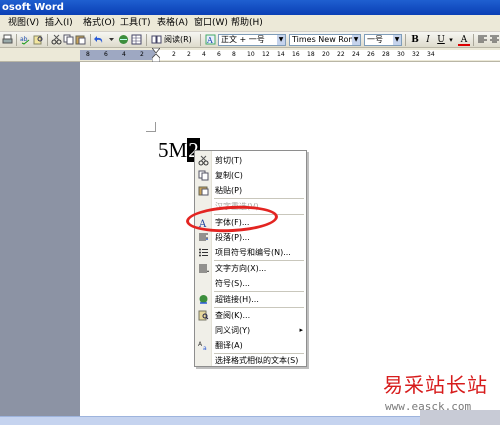  What do you see at coordinates (464, 40) in the screenshot?
I see `font-color-button: A` at bounding box center [464, 40].